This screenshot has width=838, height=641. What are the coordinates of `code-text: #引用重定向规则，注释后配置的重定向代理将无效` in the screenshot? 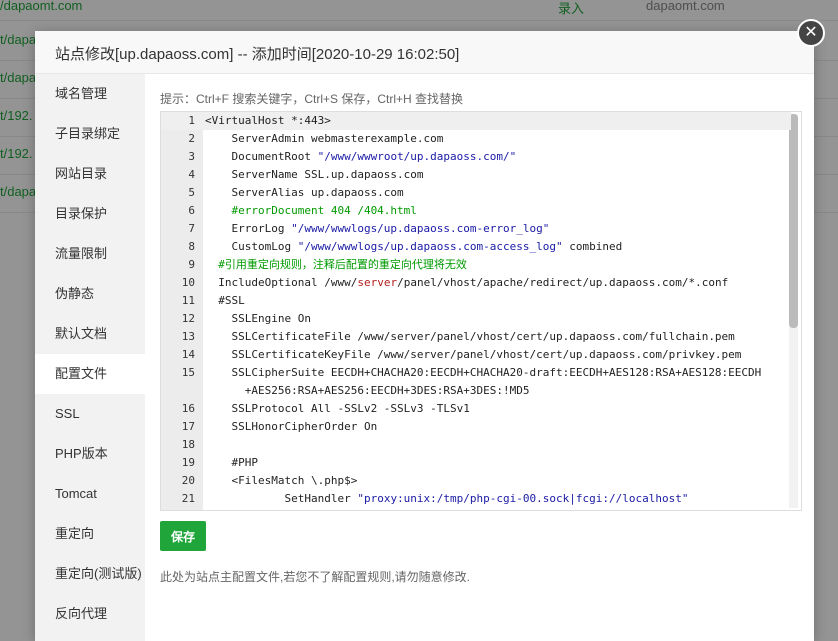 It's located at (336, 264).